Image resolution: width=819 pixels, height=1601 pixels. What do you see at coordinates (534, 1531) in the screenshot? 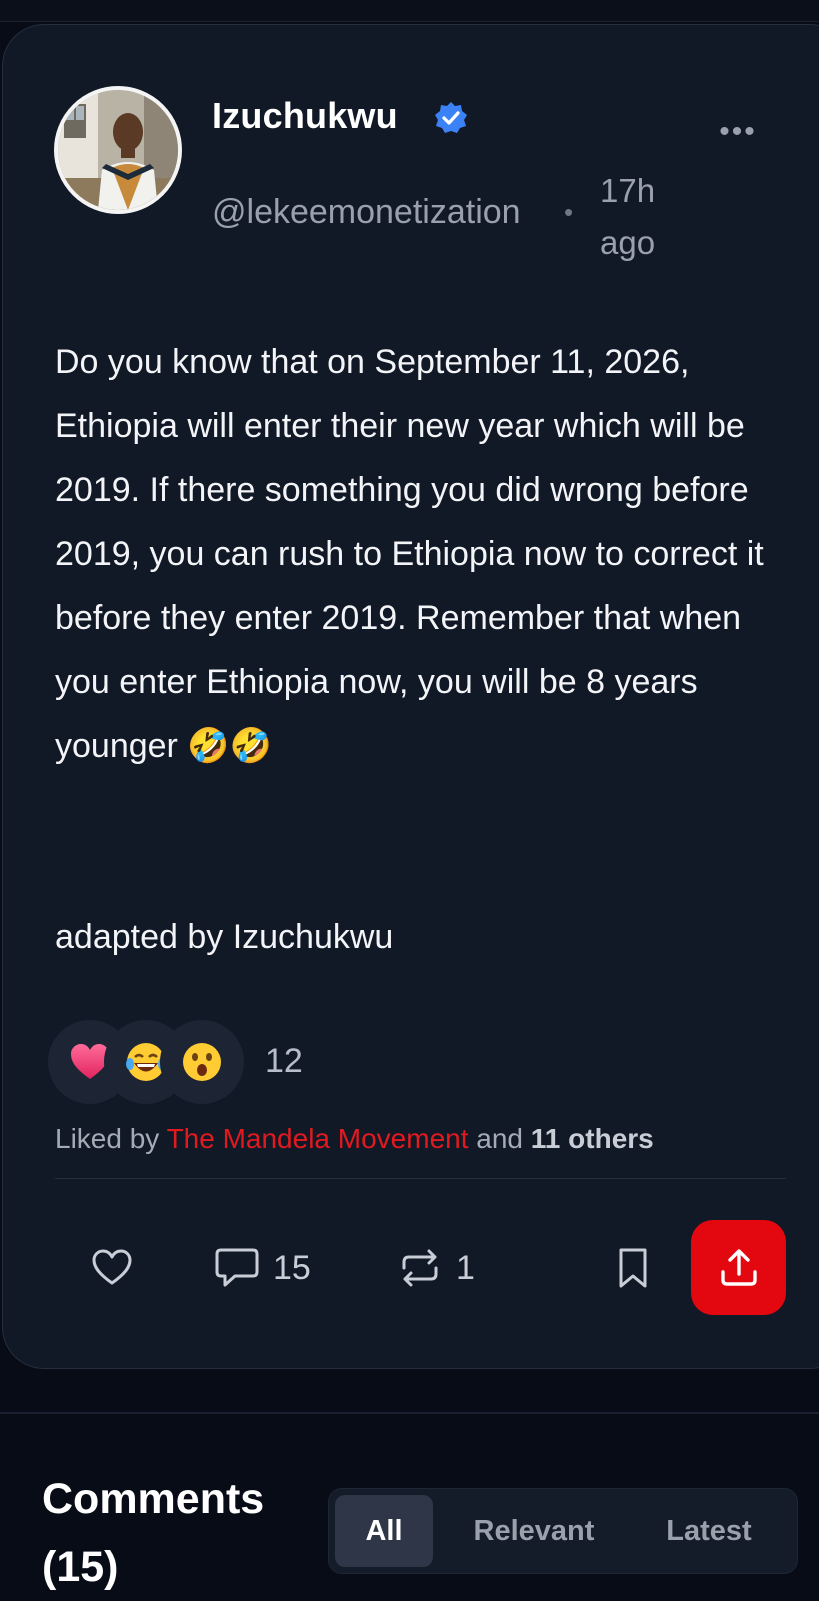
I see `tab-relevant: Relevant` at bounding box center [534, 1531].